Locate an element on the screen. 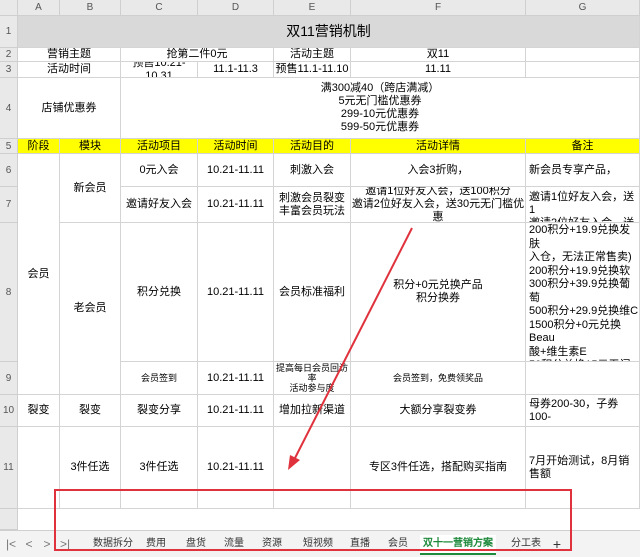 This screenshot has height=557, width=640. first-sheet-icon: |< is located at coordinates (11, 544).